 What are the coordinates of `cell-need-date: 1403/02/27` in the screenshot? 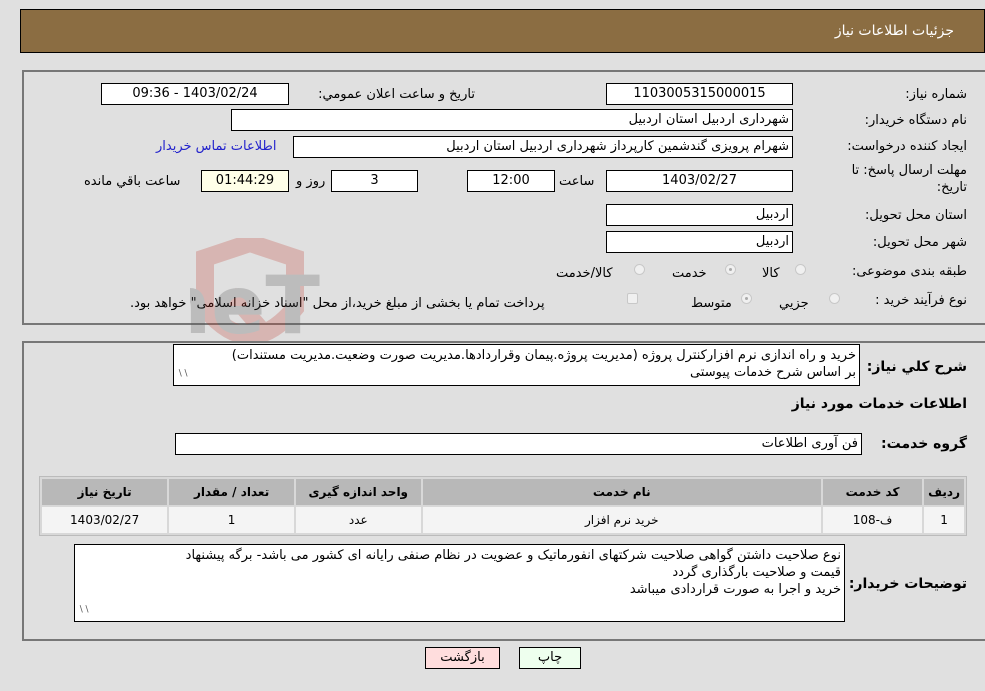 It's located at (105, 520).